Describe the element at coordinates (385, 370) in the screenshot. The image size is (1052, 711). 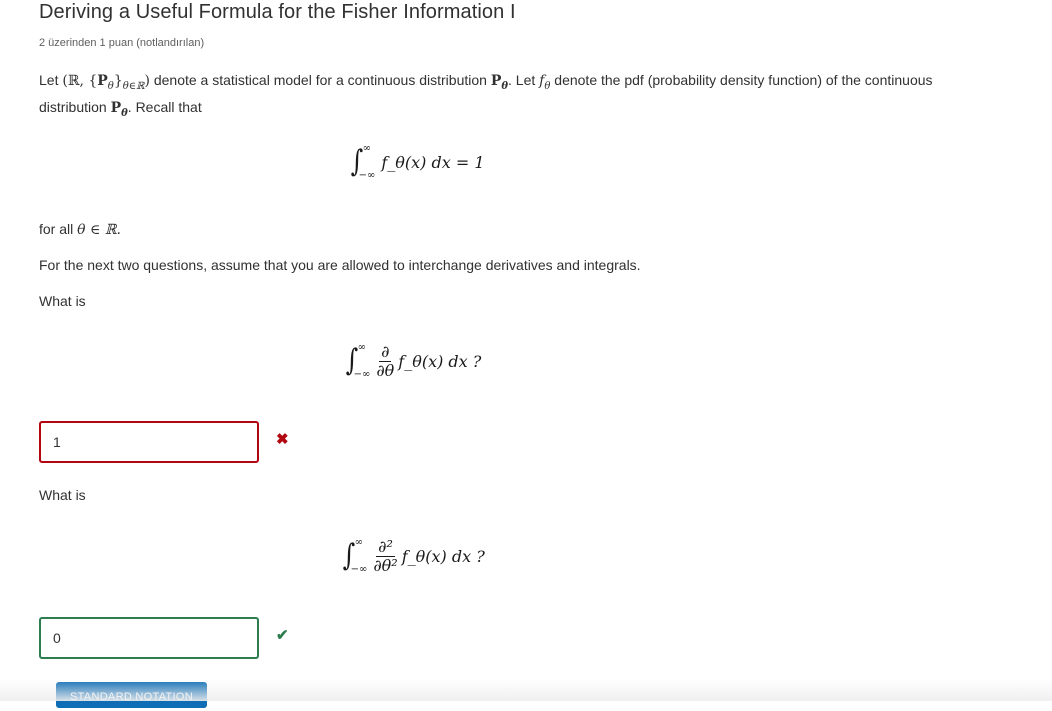
I see `fraction-denominator: ∂θ` at that location.